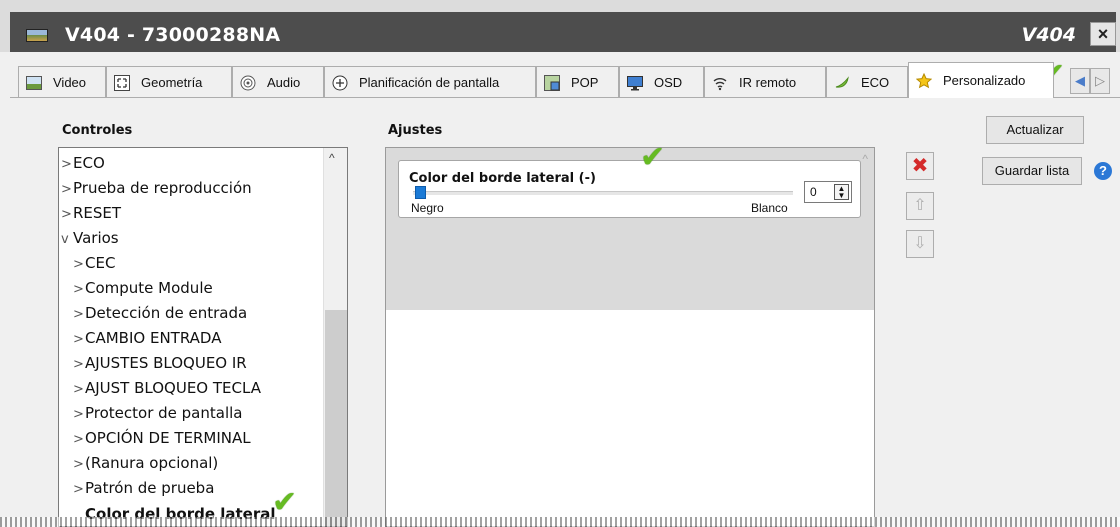  I want to click on leaf-icon, so click(842, 83).